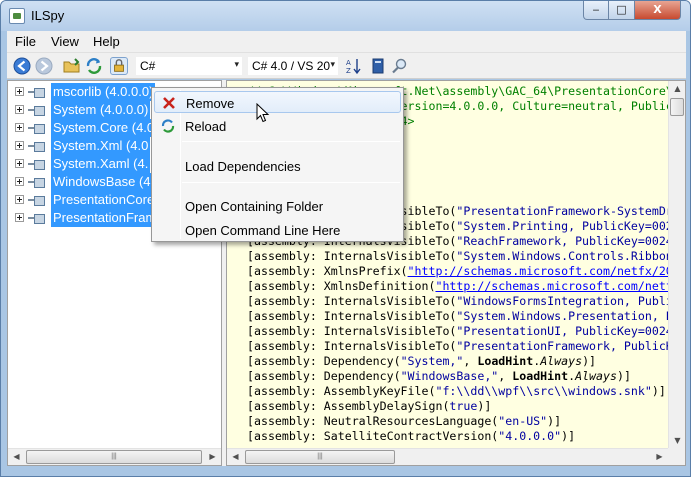 This screenshot has height=477, width=691. I want to click on code-link: "http://schemas.microsoft.com/netfx/20, so click(539, 271).